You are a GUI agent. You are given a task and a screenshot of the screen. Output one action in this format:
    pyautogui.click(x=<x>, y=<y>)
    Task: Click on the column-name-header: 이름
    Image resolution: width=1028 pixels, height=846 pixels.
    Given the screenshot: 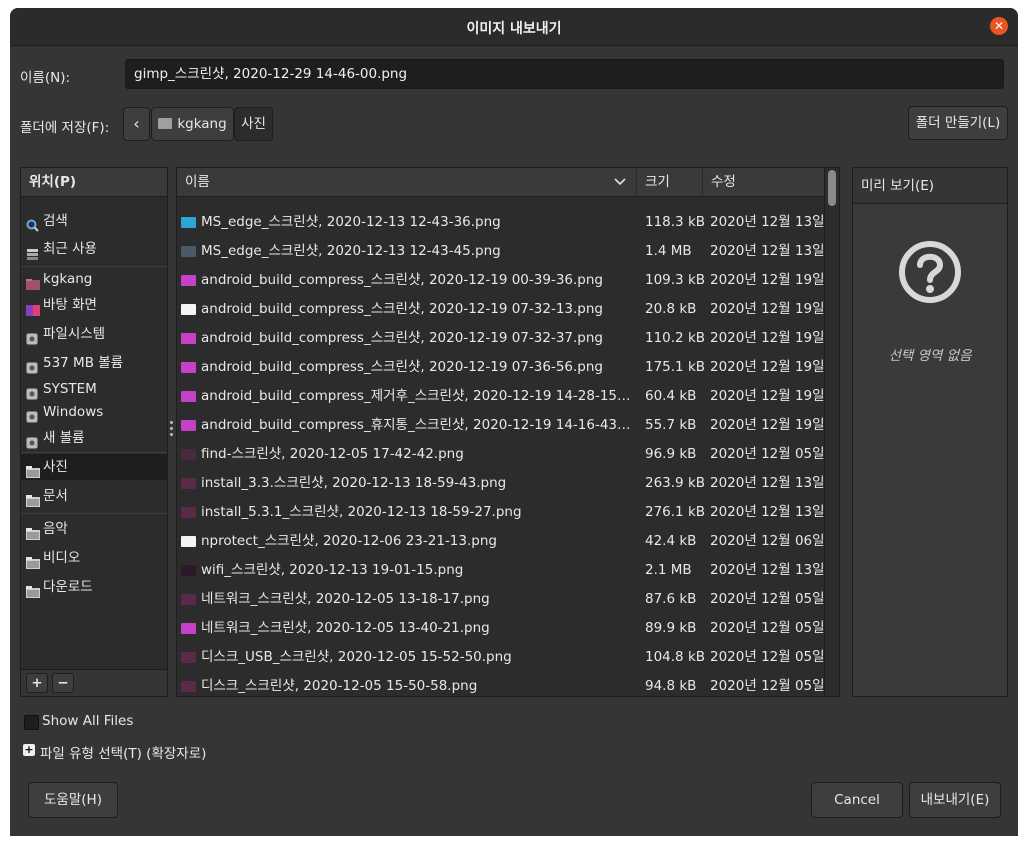 What is the action you would take?
    pyautogui.click(x=407, y=182)
    